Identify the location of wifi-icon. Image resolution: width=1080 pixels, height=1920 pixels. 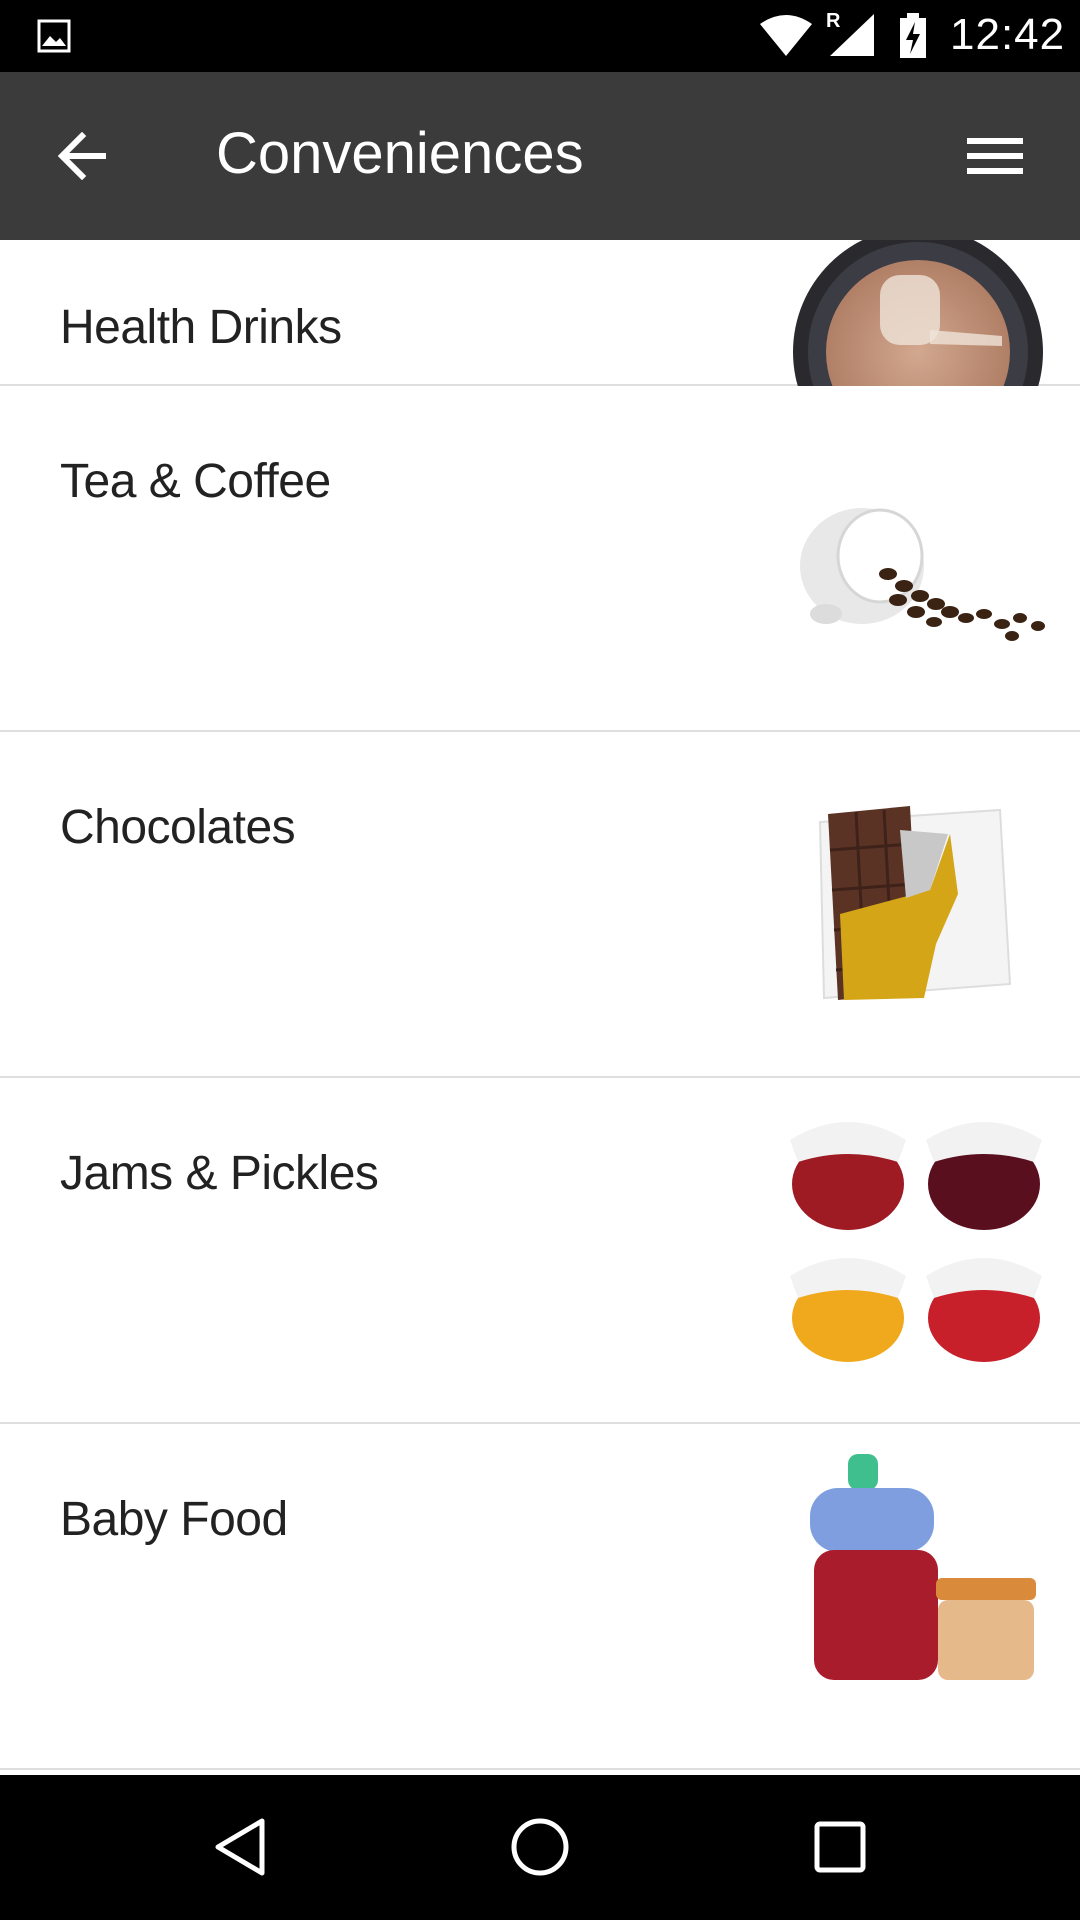
(786, 35).